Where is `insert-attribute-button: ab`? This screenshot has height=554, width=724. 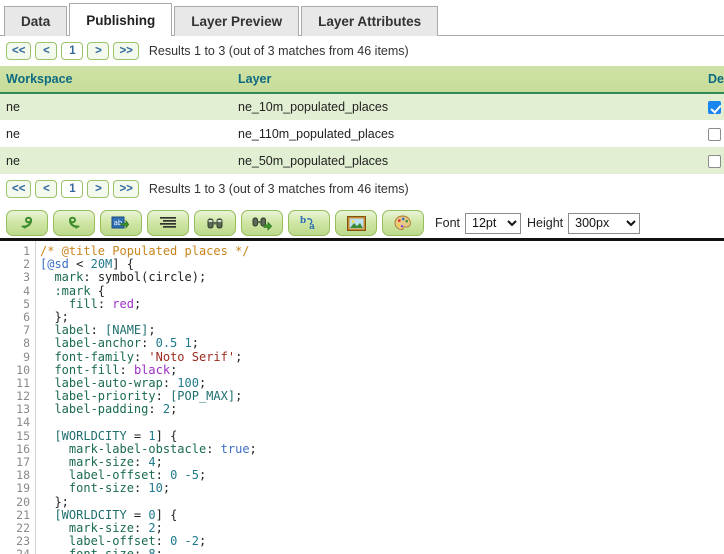 insert-attribute-button: ab is located at coordinates (121, 223).